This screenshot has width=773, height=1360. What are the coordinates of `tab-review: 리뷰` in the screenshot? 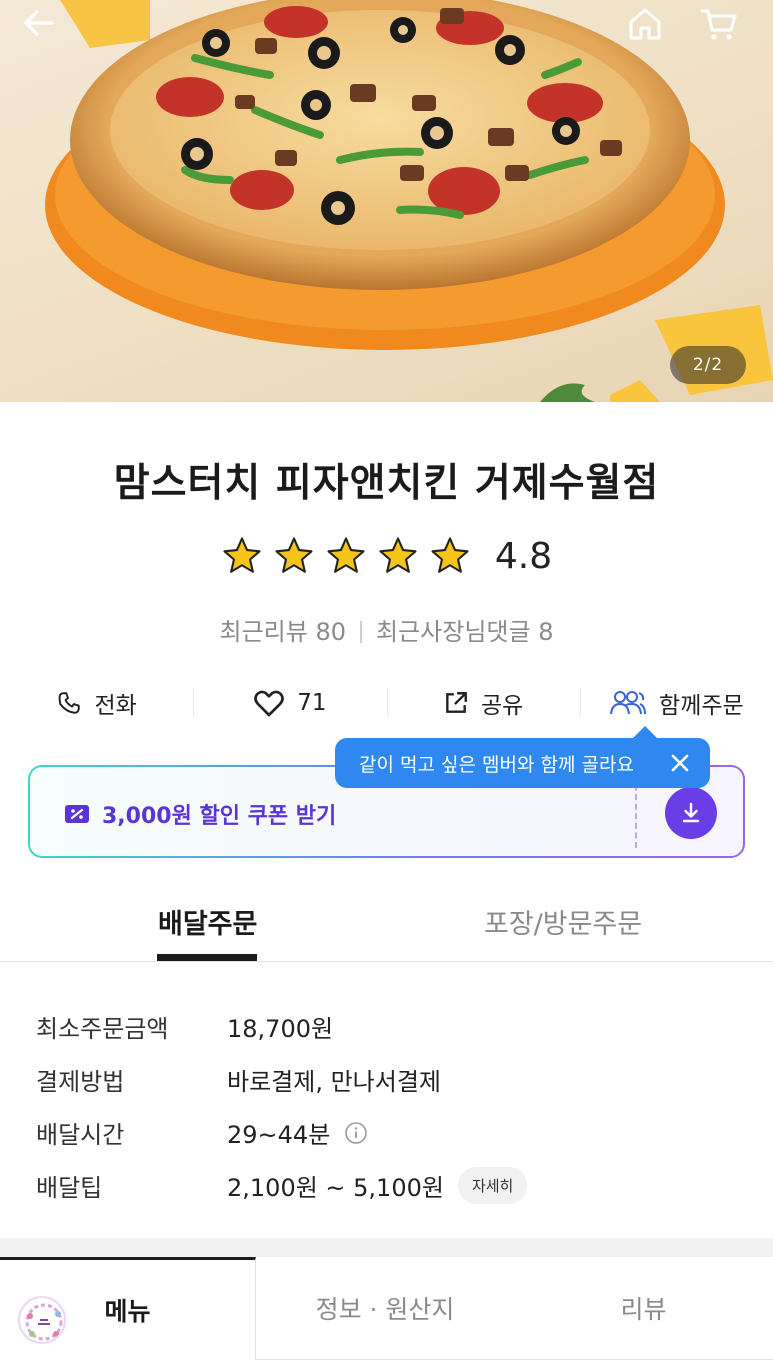 It's located at (643, 1308).